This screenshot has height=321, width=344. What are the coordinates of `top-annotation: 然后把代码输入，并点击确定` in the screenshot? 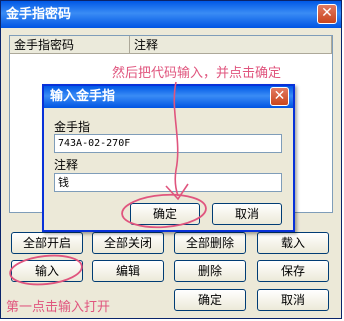 It's located at (197, 73).